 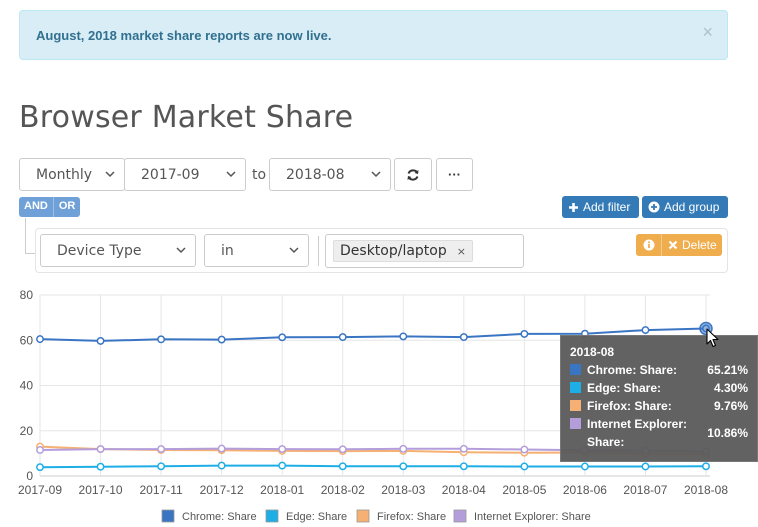 What do you see at coordinates (401, 516) in the screenshot?
I see `legend-item: Firefox: Share` at bounding box center [401, 516].